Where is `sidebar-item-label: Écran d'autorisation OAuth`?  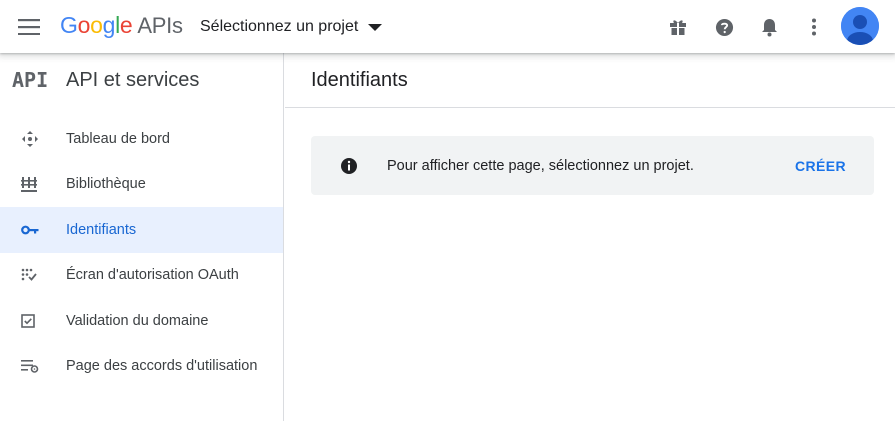 sidebar-item-label: Écran d'autorisation OAuth is located at coordinates (152, 275).